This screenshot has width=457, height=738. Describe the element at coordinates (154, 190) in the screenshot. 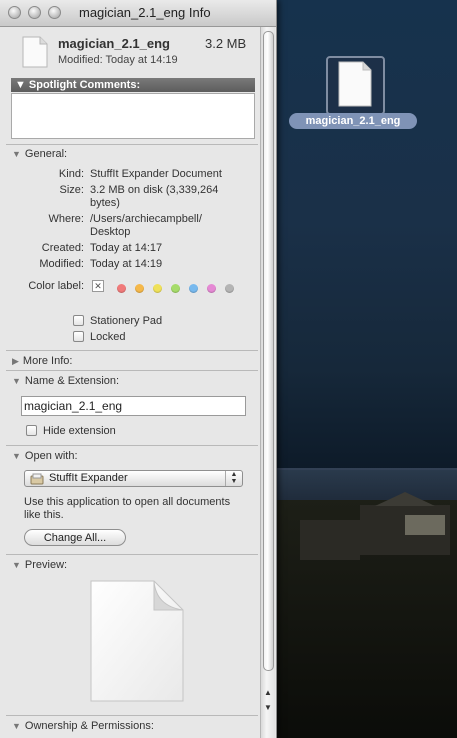

I see `size-value: 3.2 MB on disk (3,339,264` at that location.